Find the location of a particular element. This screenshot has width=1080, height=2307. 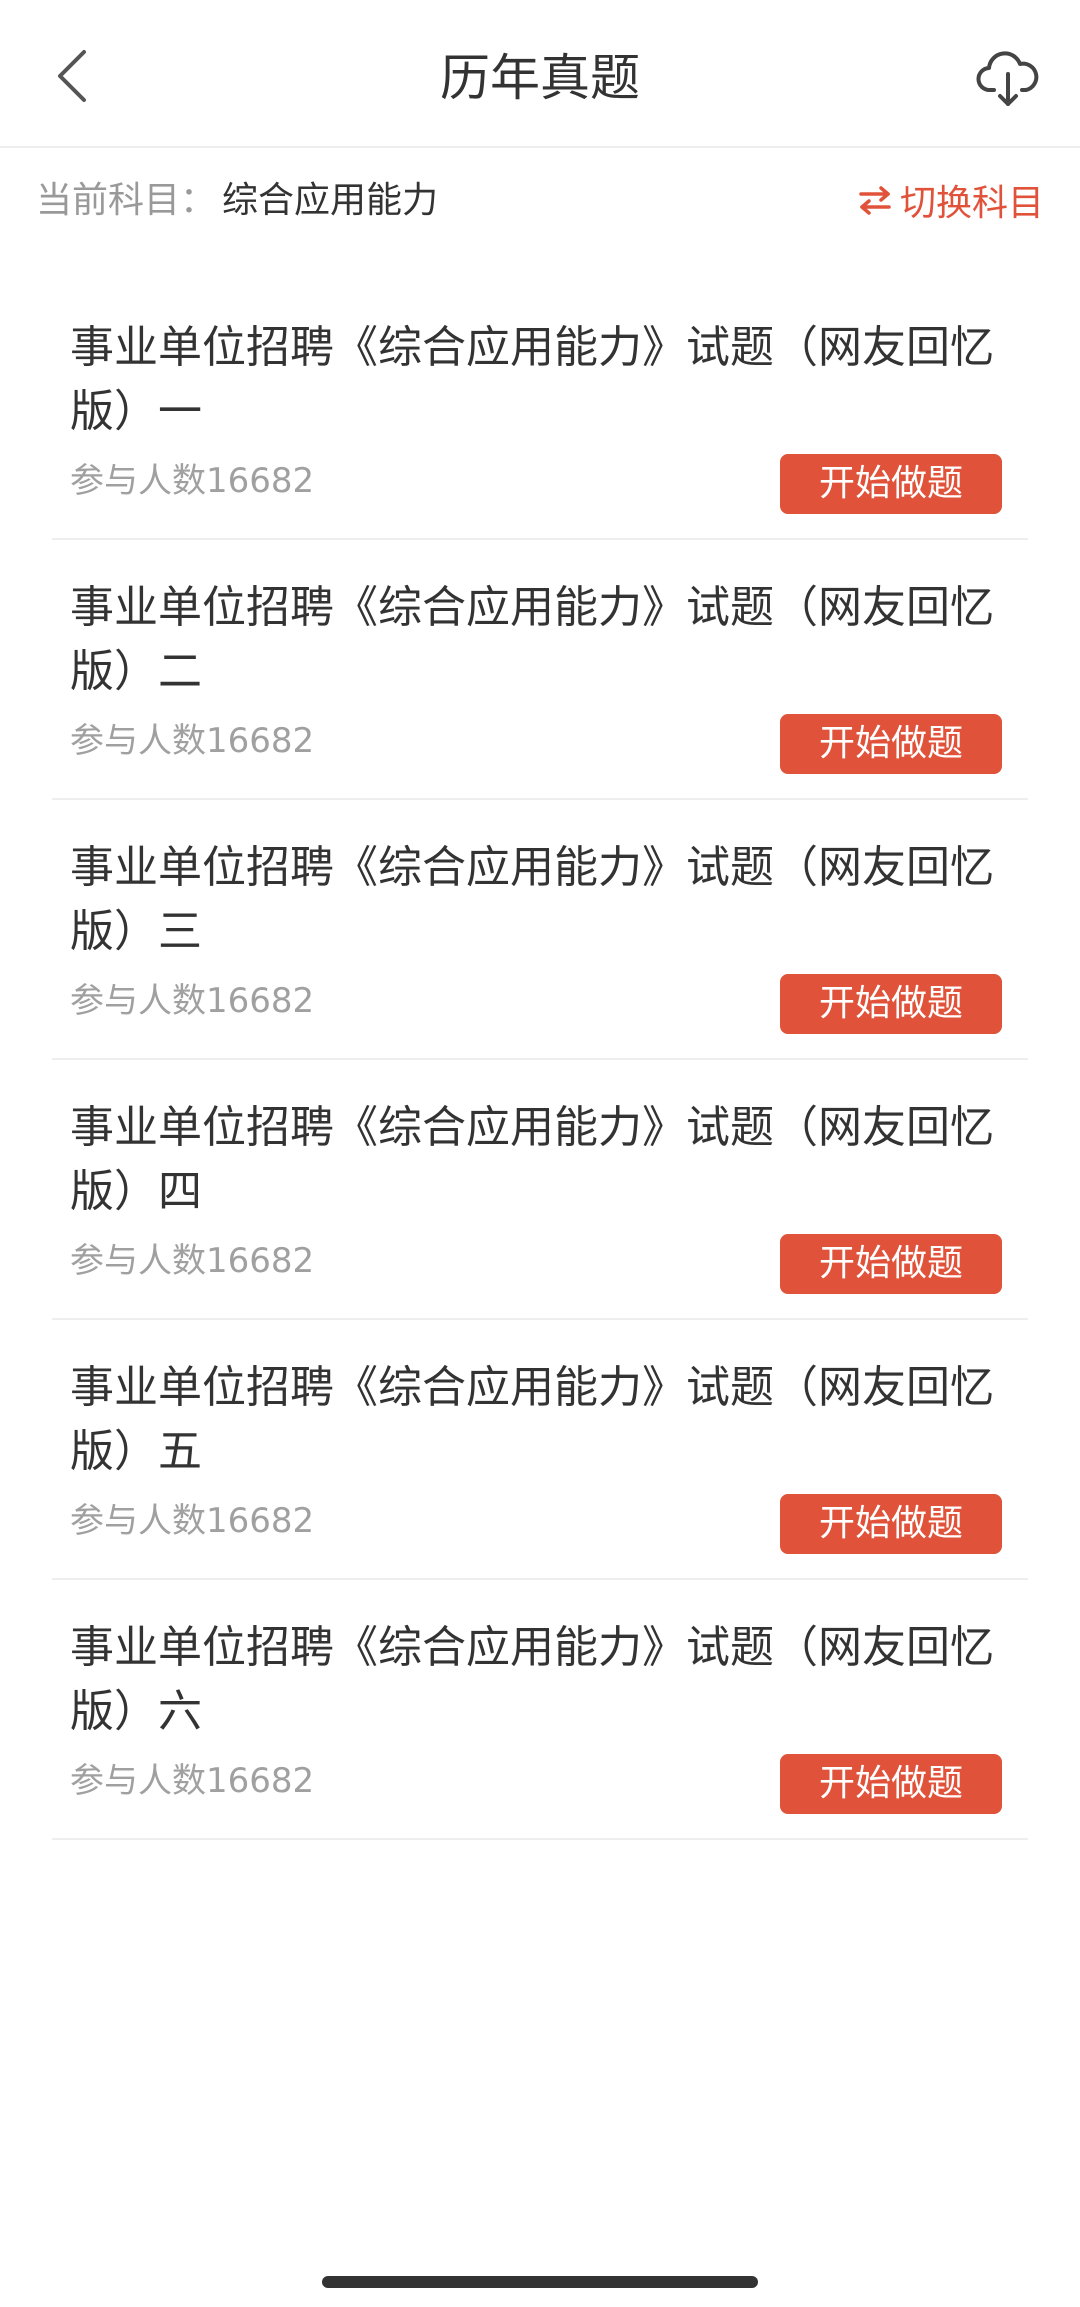

switch-subject-button: 切换科目 is located at coordinates (951, 200).